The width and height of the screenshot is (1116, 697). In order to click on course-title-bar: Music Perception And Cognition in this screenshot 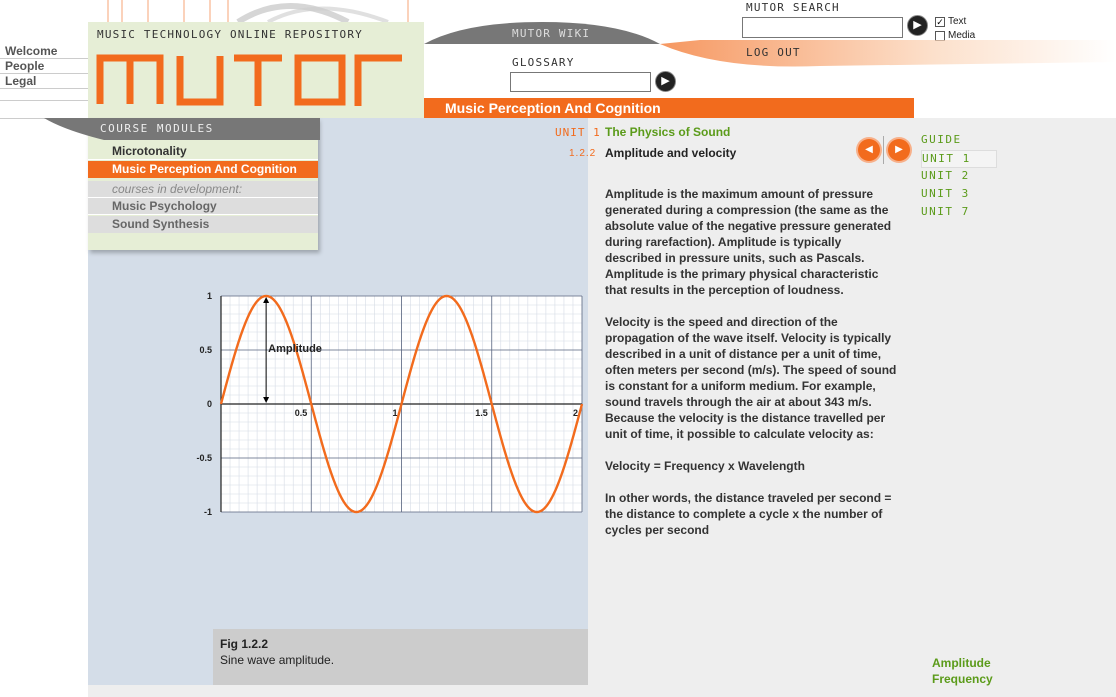, I will do `click(669, 108)`.